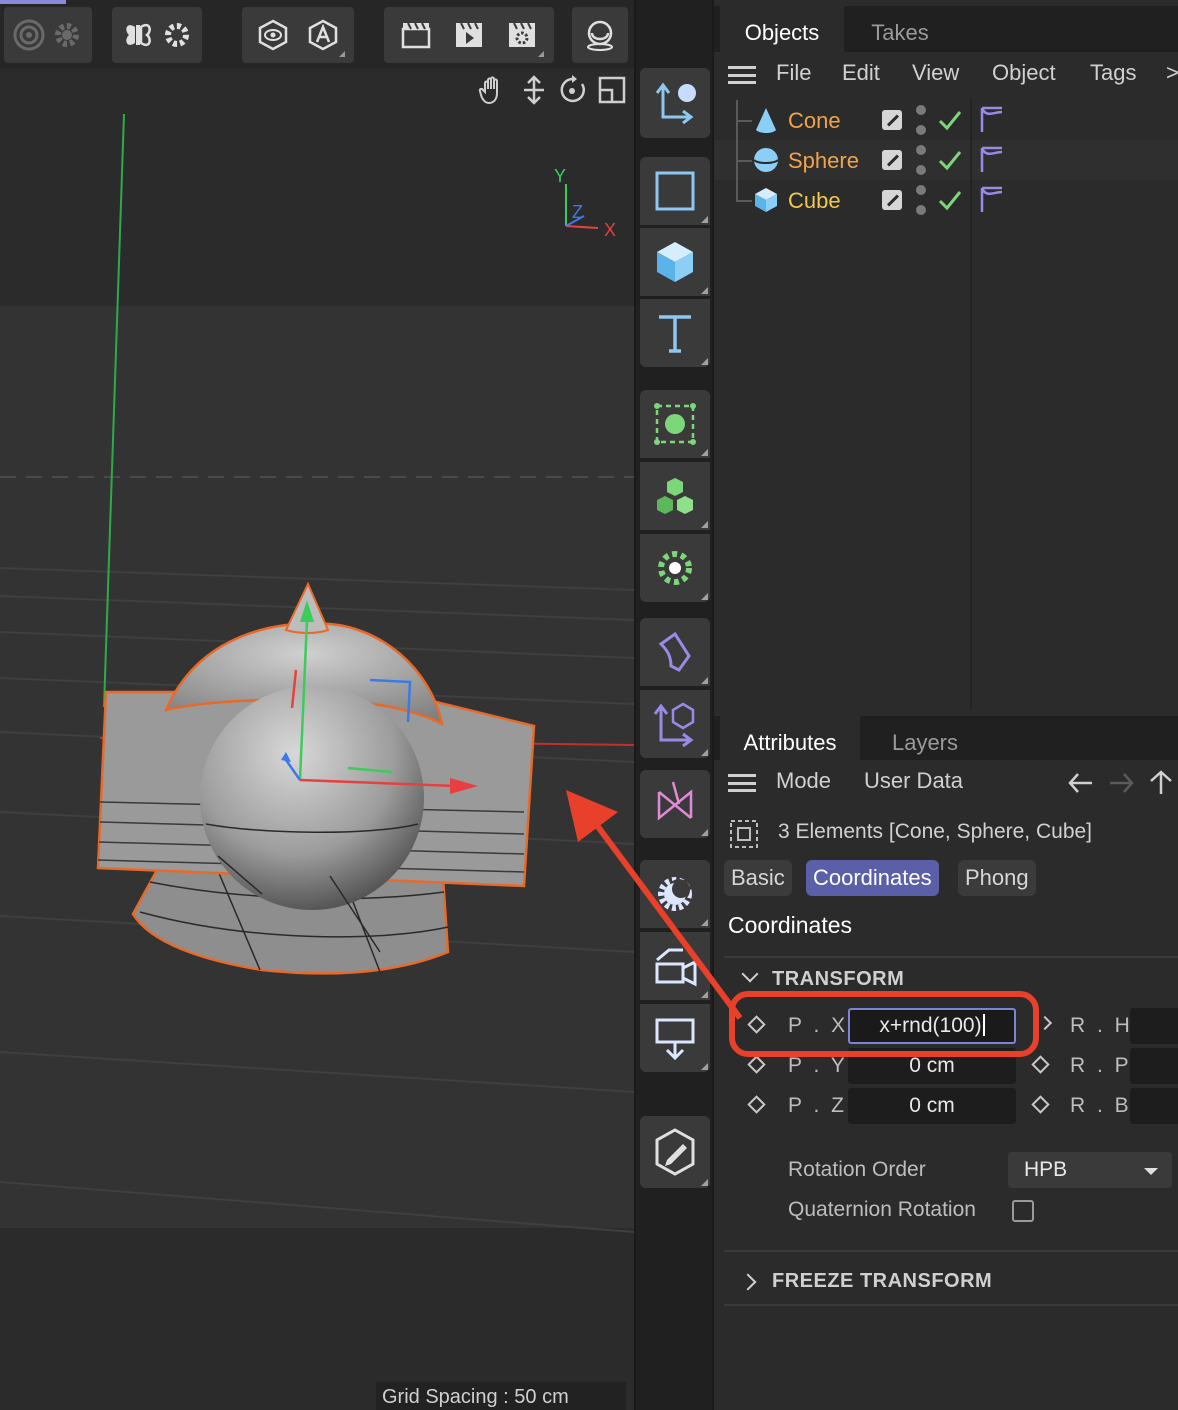 The height and width of the screenshot is (1410, 1178). I want to click on light-button, so click(675, 1038).